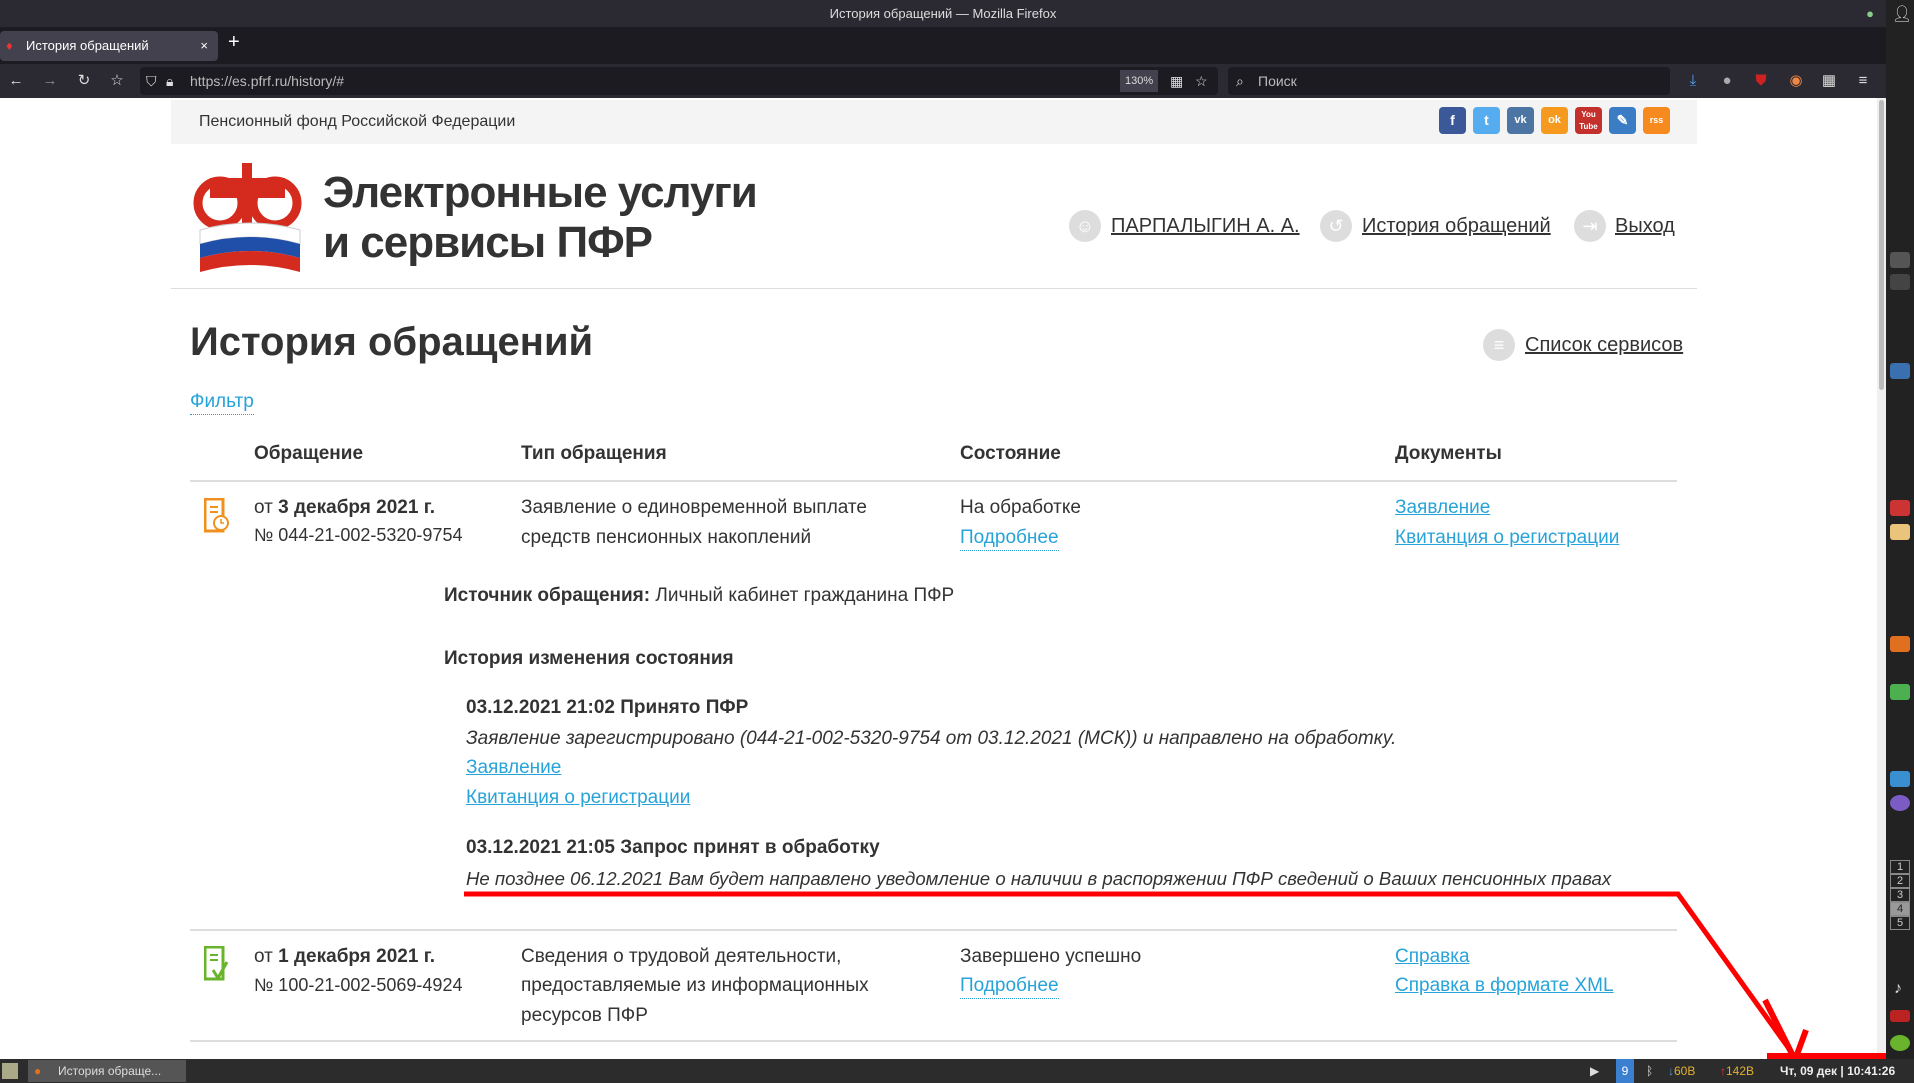  What do you see at coordinates (16, 81) in the screenshot?
I see `back-icon: ←` at bounding box center [16, 81].